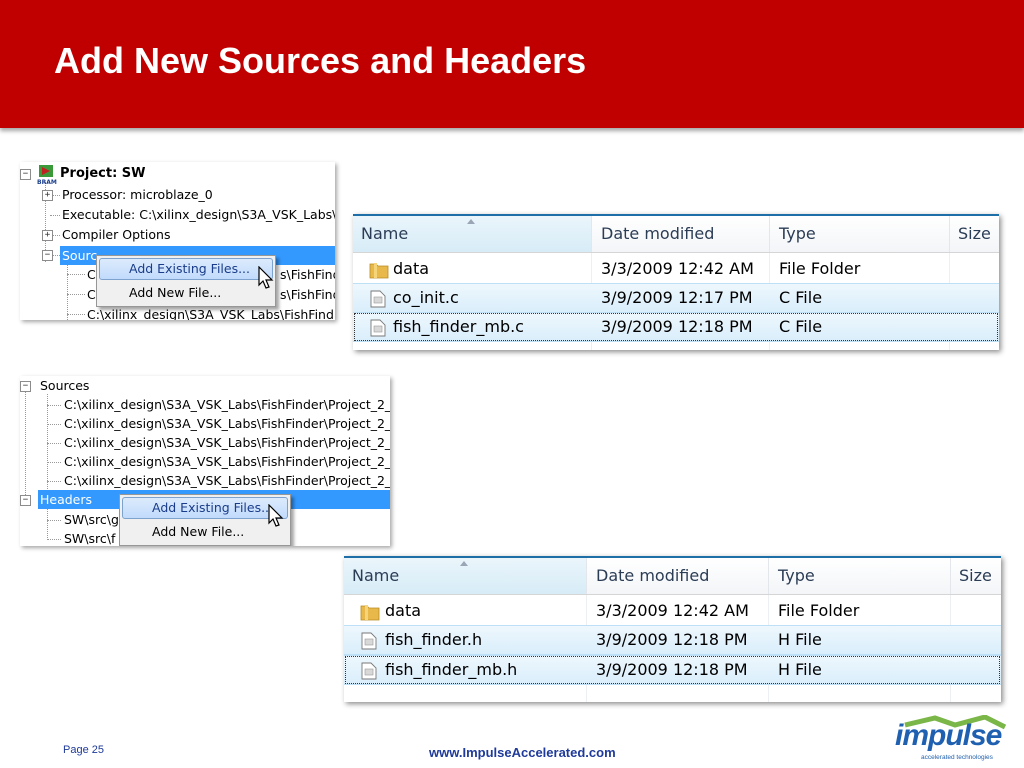  I want to click on headers-node-label: Headers, so click(66, 499).